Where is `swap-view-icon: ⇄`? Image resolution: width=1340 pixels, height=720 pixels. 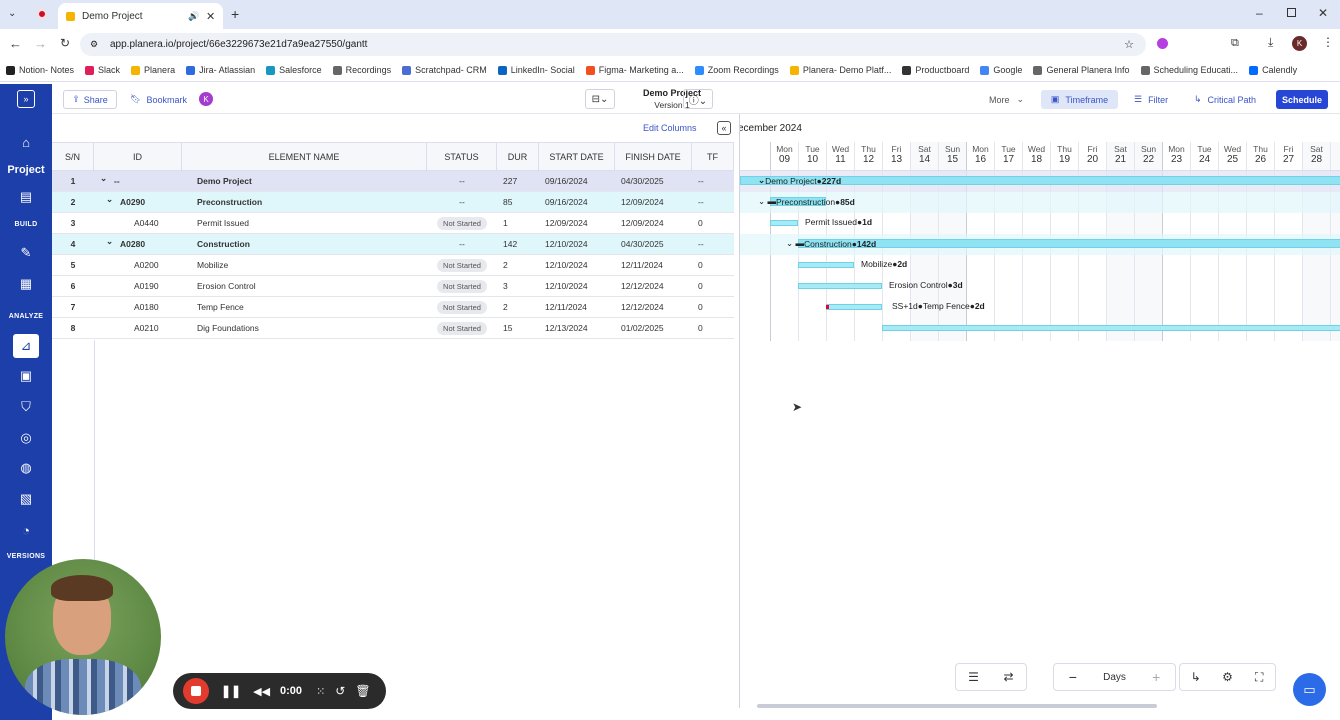 swap-view-icon: ⇄ is located at coordinates (1008, 677).